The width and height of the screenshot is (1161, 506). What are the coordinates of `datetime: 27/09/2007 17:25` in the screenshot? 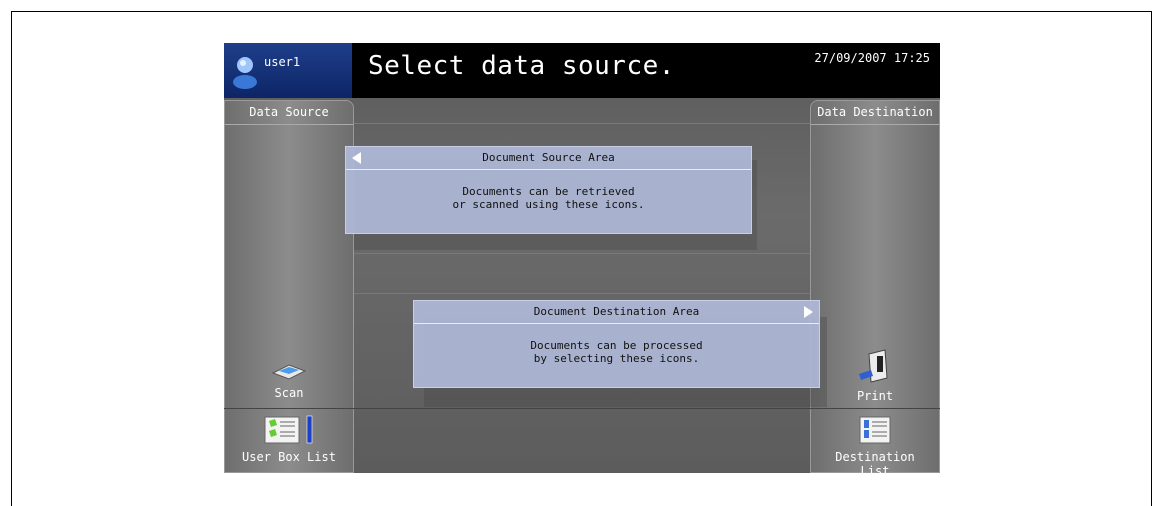 It's located at (872, 58).